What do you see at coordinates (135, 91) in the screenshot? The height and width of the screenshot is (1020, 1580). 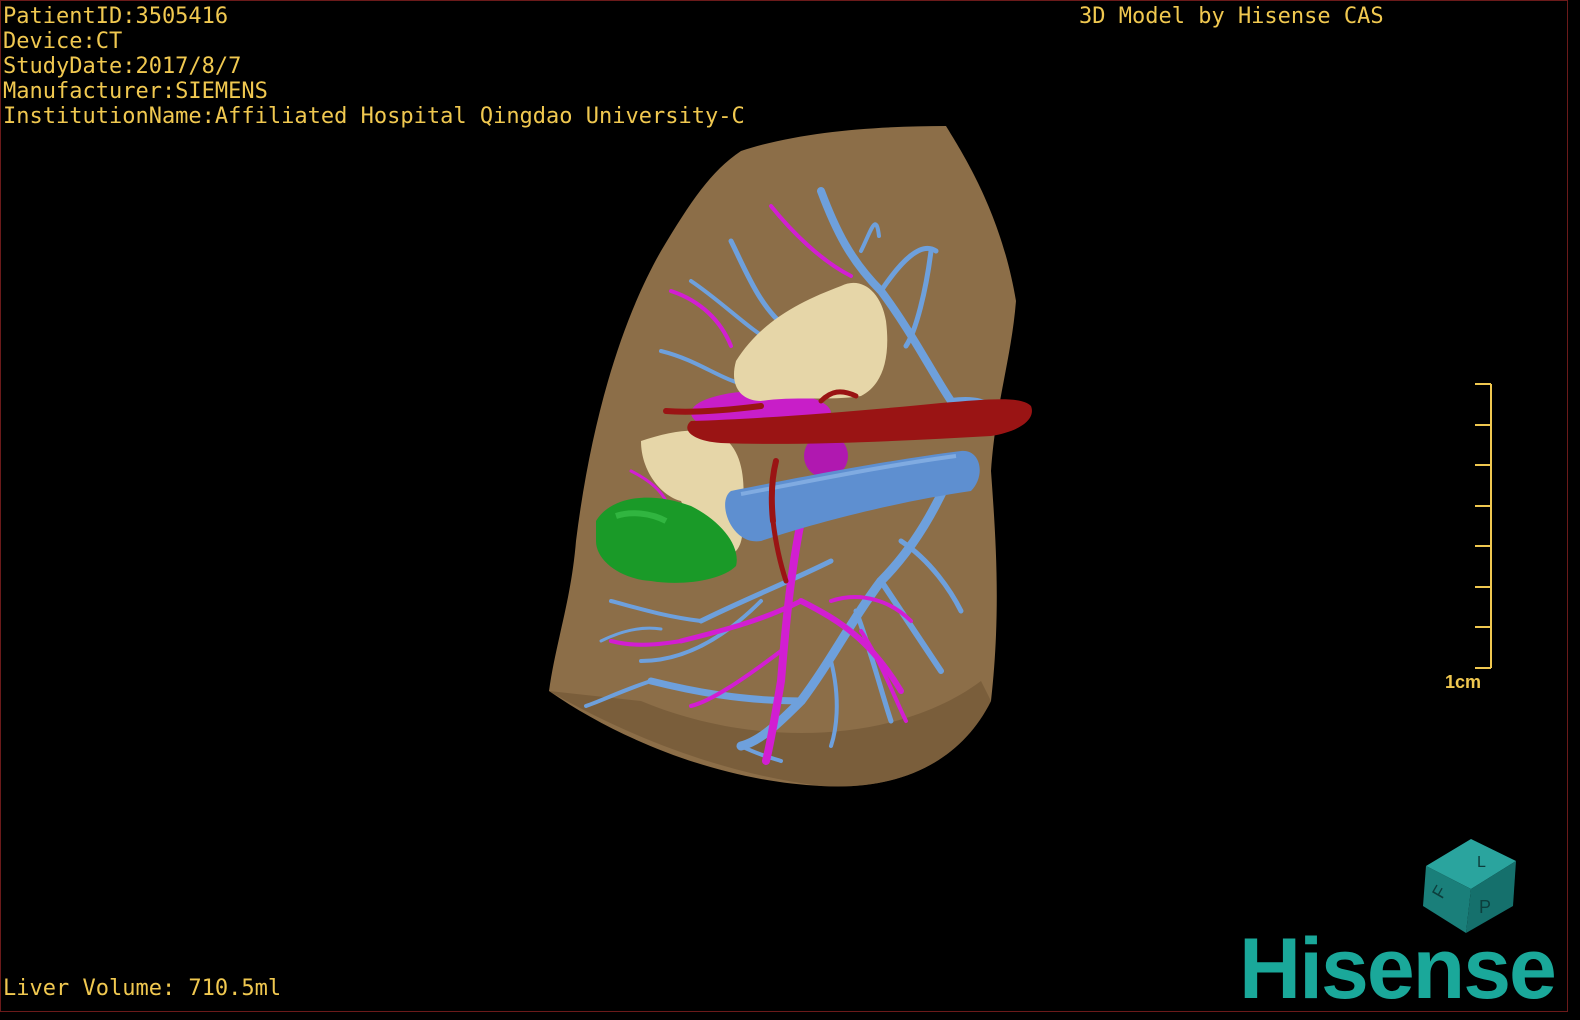 I see `manufacturer: Manufacturer:SIEMENS` at bounding box center [135, 91].